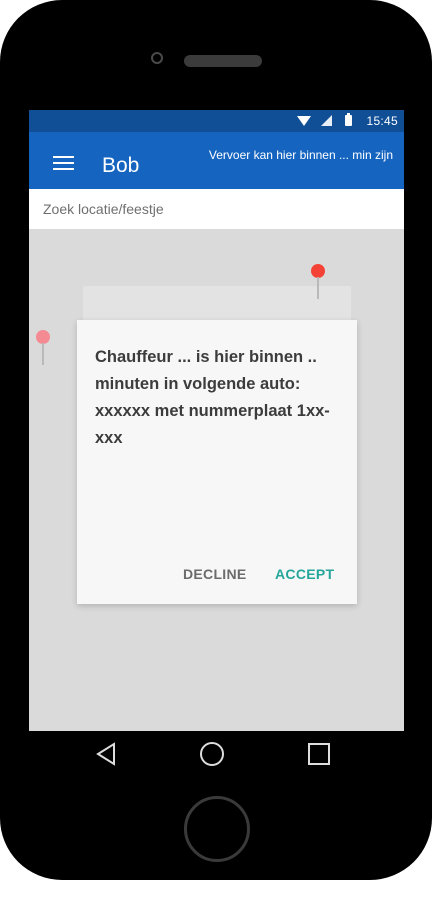 The image size is (432, 901). What do you see at coordinates (348, 119) in the screenshot?
I see `battery-icon` at bounding box center [348, 119].